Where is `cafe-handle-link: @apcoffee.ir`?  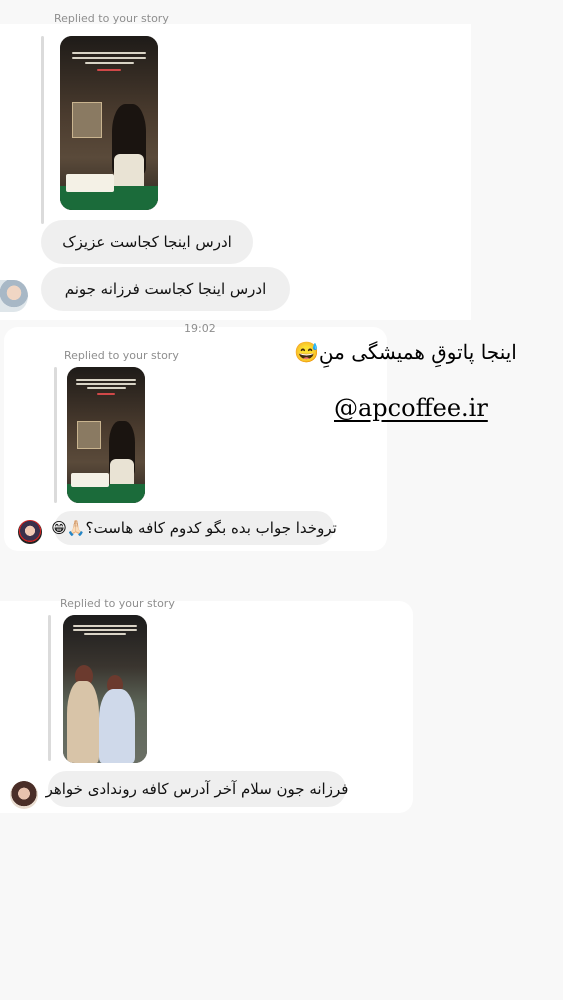 cafe-handle-link: @apcoffee.ir is located at coordinates (411, 408).